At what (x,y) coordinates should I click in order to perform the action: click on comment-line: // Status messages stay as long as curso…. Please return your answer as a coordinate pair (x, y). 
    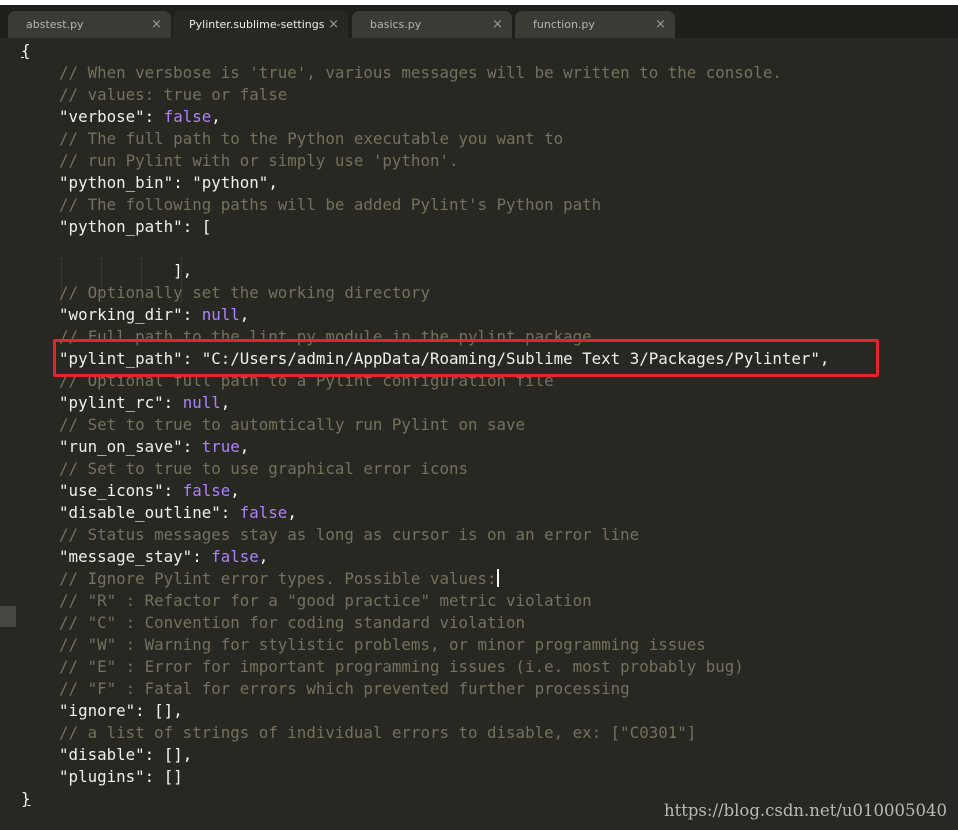
    Looking at the image, I should click on (349, 534).